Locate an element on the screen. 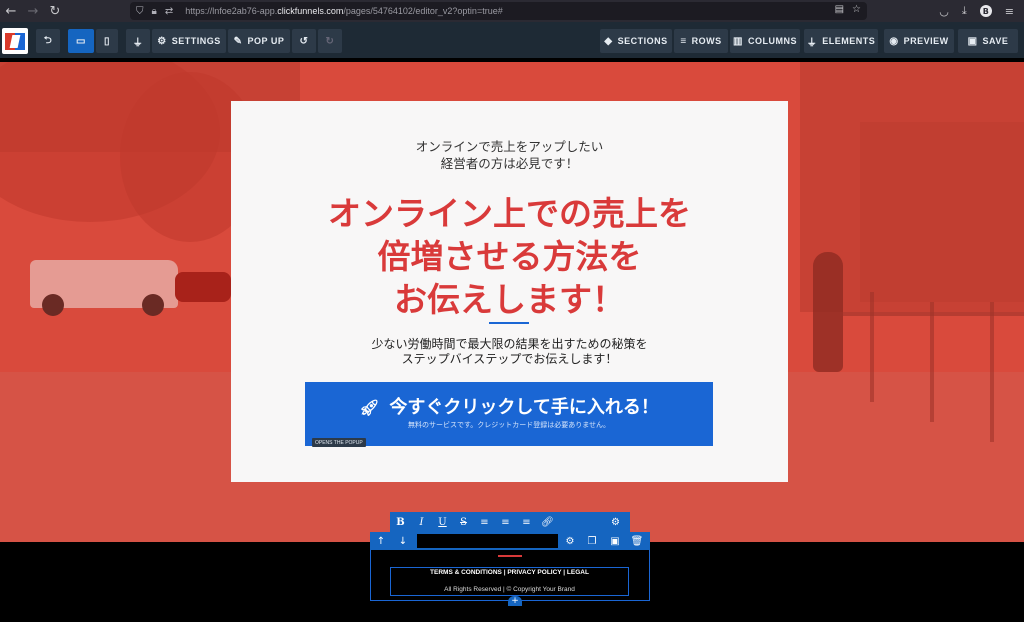  columns-button: ▥ COLUMNS is located at coordinates (765, 41).